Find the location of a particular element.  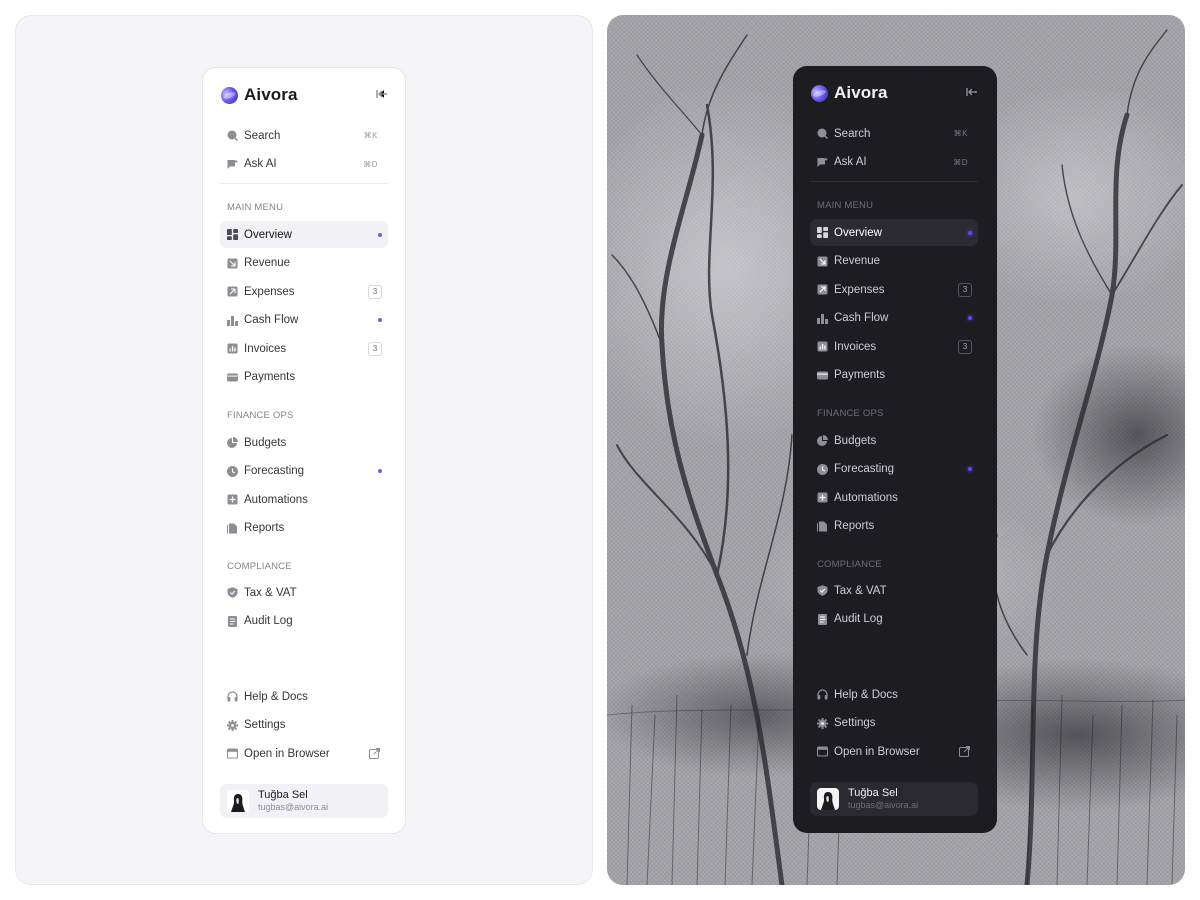

shield-icon is located at coordinates (232, 592).